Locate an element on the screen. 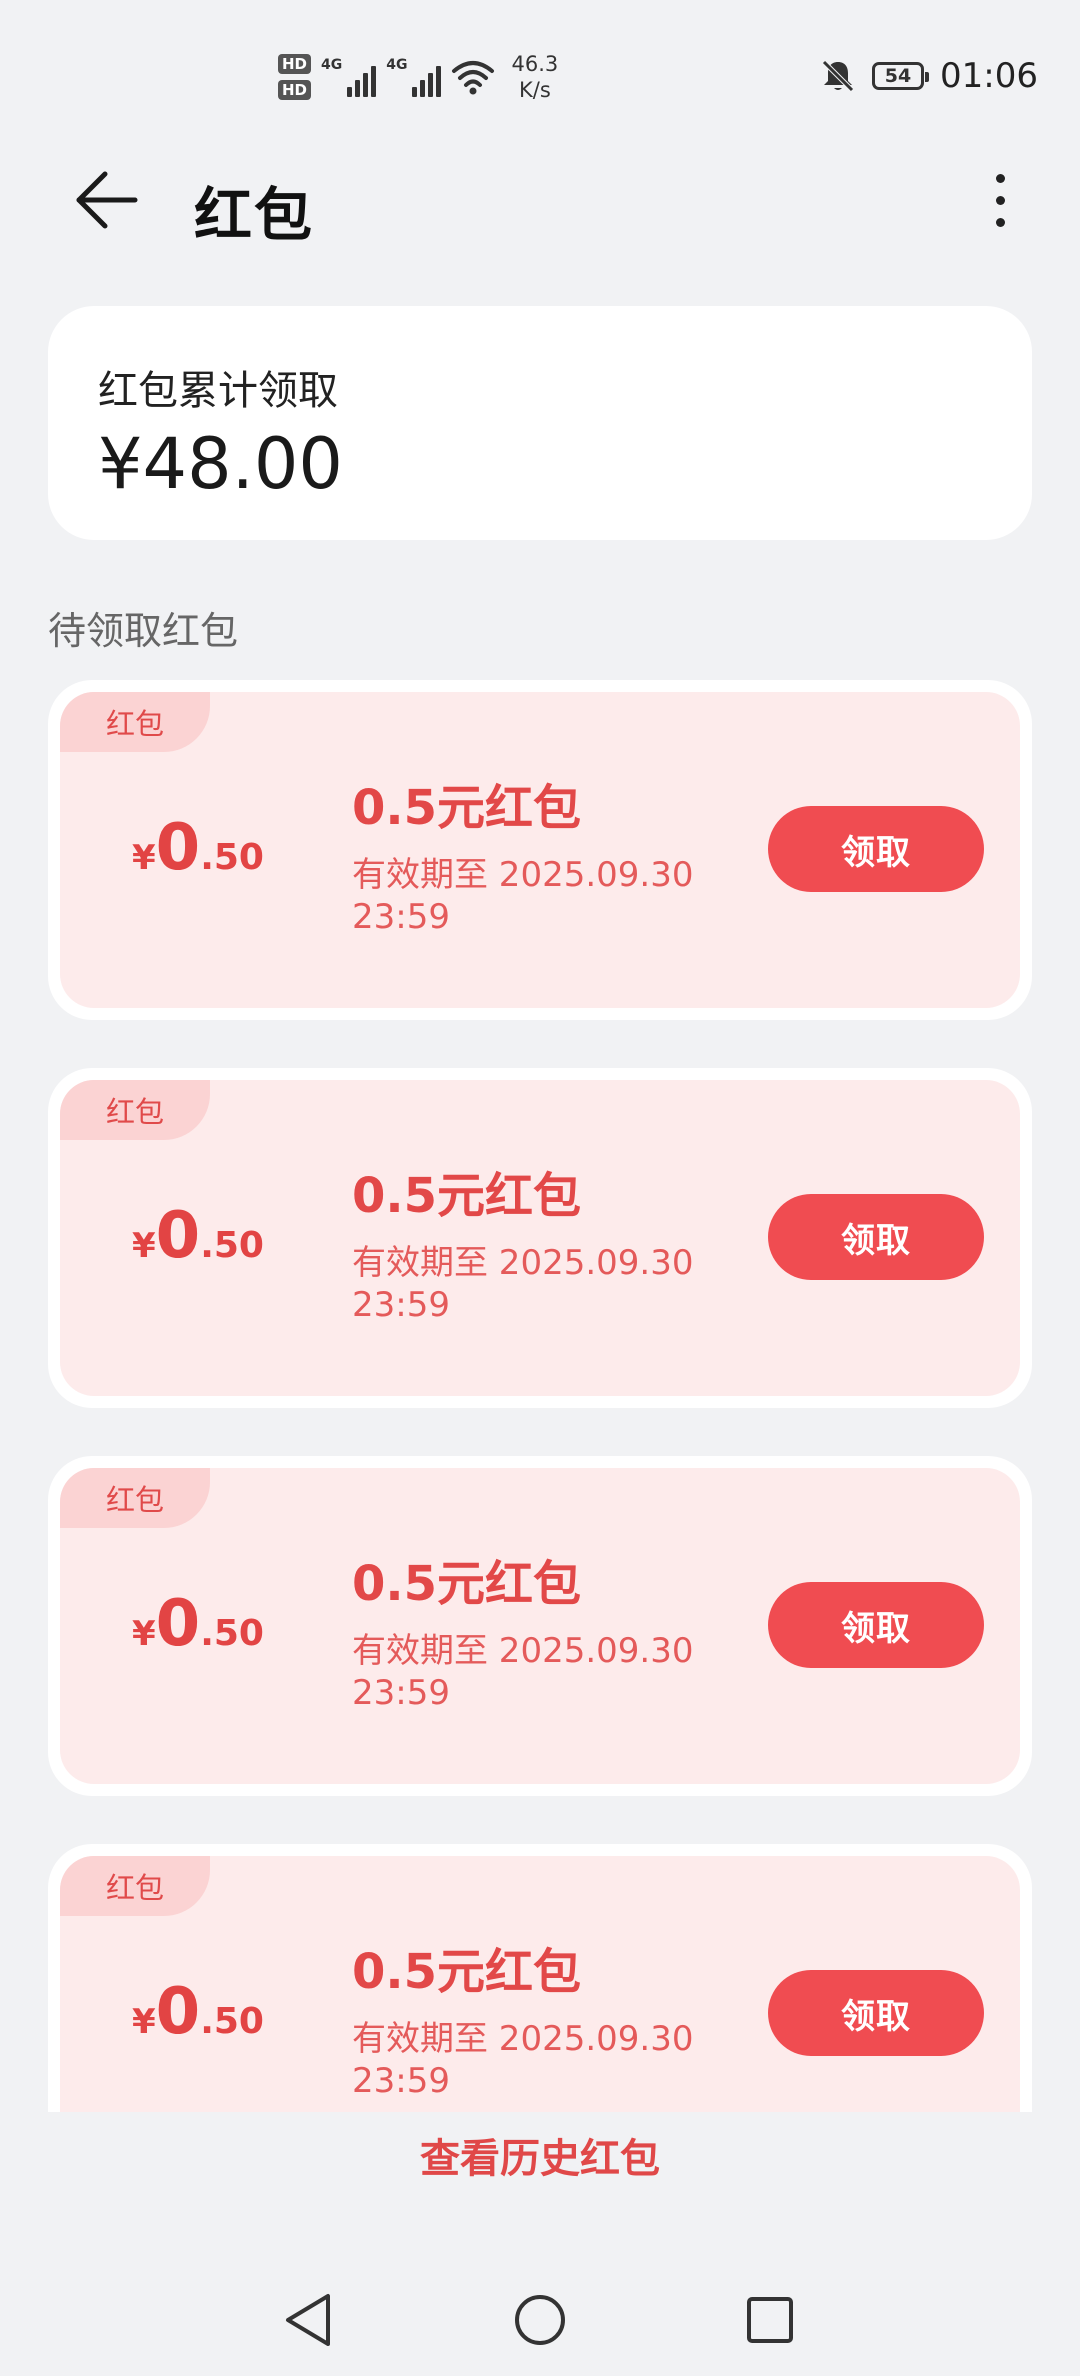  net2-label: 4G is located at coordinates (397, 65).